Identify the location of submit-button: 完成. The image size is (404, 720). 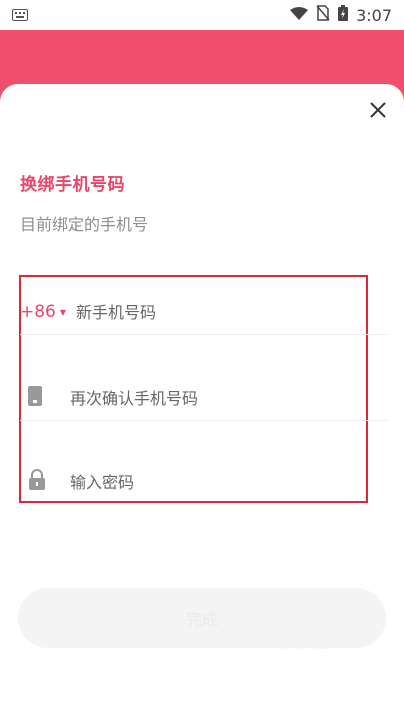
(202, 618).